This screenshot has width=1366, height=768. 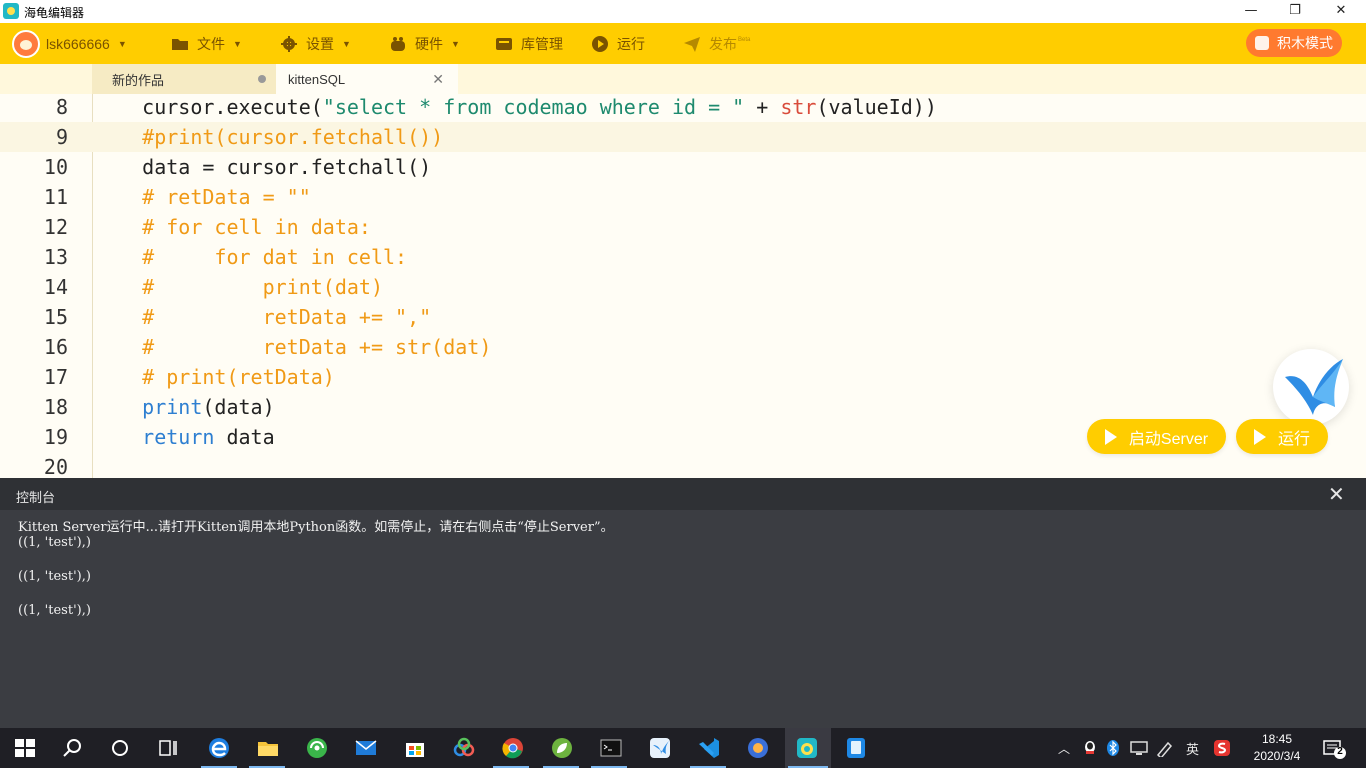 I want to click on menu-run: 运行, so click(x=618, y=43).